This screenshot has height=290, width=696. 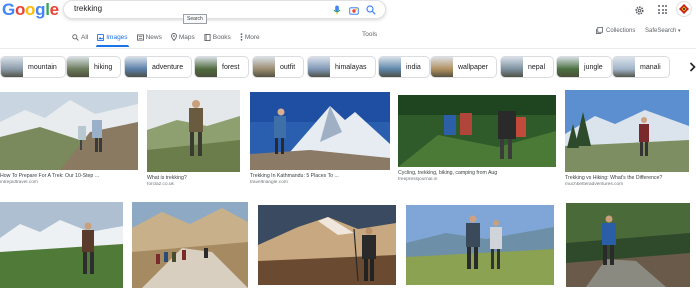 What do you see at coordinates (320, 182) in the screenshot?
I see `result-source: traveltriangle.com` at bounding box center [320, 182].